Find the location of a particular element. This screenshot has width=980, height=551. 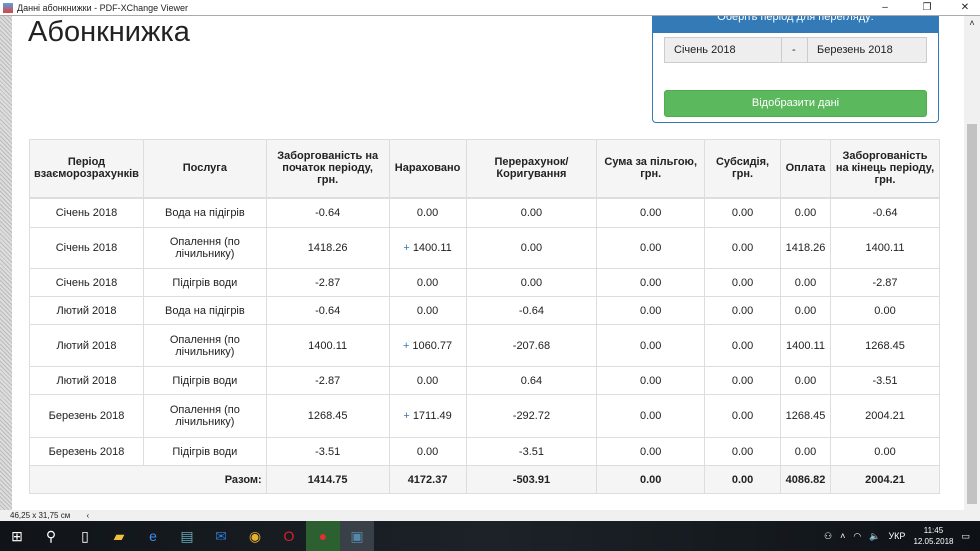

people-icon: ⚇ is located at coordinates (828, 536).